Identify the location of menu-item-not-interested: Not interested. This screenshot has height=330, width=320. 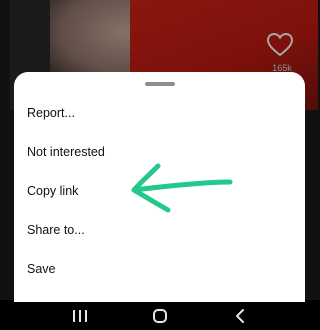
(159, 152).